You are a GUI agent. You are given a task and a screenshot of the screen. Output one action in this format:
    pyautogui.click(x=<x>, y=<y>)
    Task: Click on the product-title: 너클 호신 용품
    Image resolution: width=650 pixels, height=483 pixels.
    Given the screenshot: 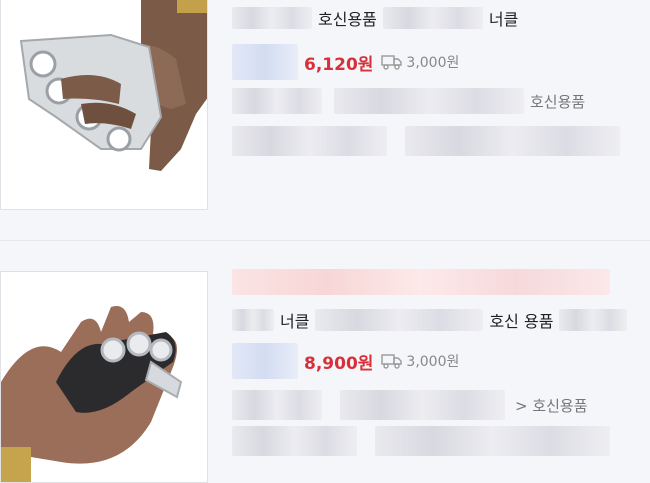 What is the action you would take?
    pyautogui.click(x=430, y=320)
    